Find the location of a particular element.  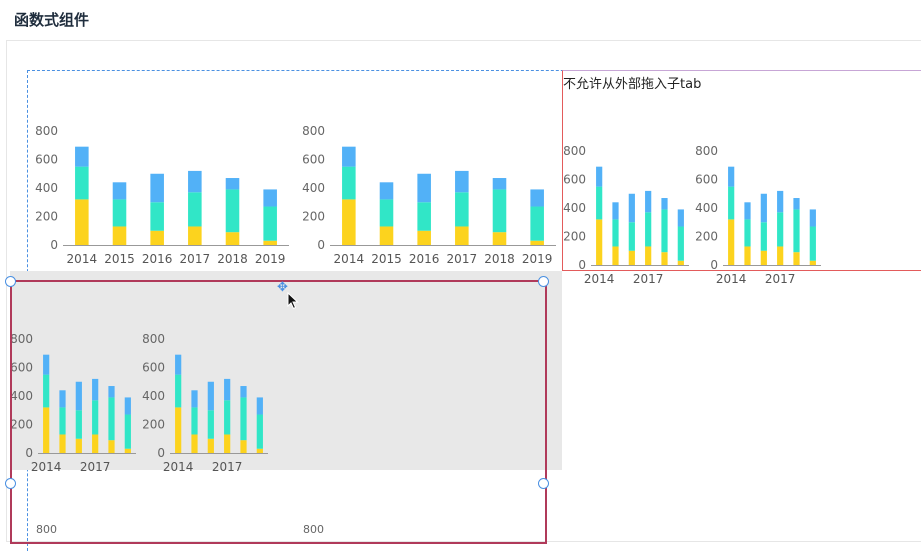

overflow-tick-label-left: 800 is located at coordinates (46, 529).